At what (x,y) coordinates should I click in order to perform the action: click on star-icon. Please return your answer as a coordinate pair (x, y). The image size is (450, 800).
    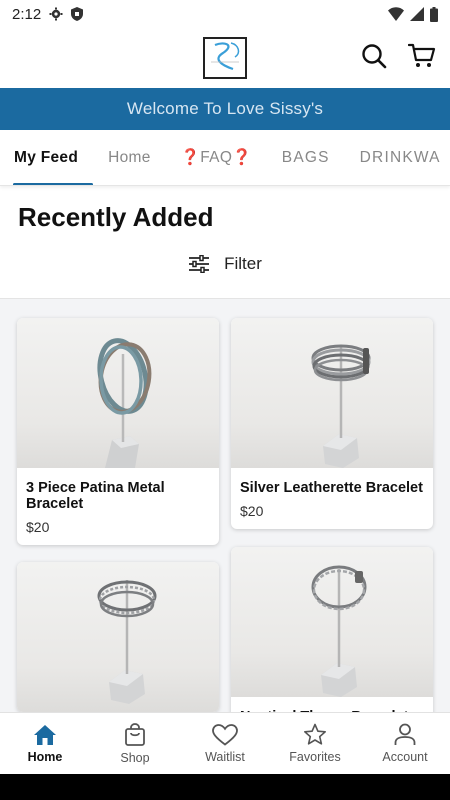
    Looking at the image, I should click on (315, 734).